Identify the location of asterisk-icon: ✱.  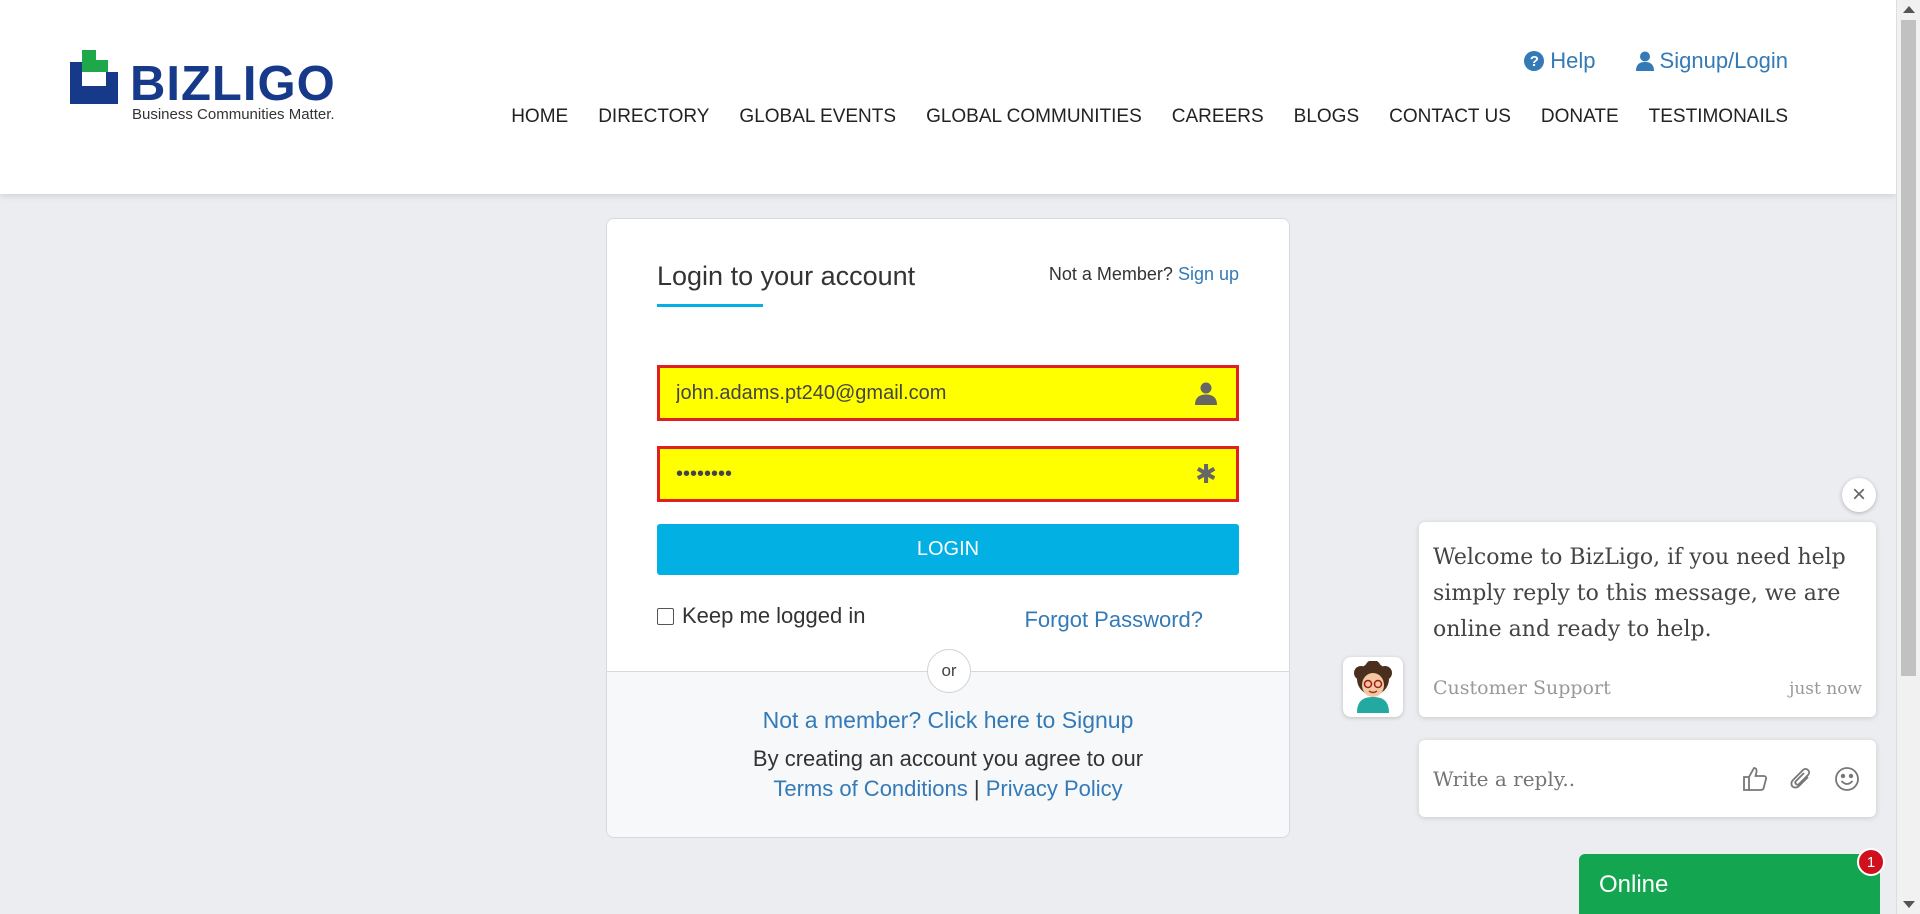
(1206, 473).